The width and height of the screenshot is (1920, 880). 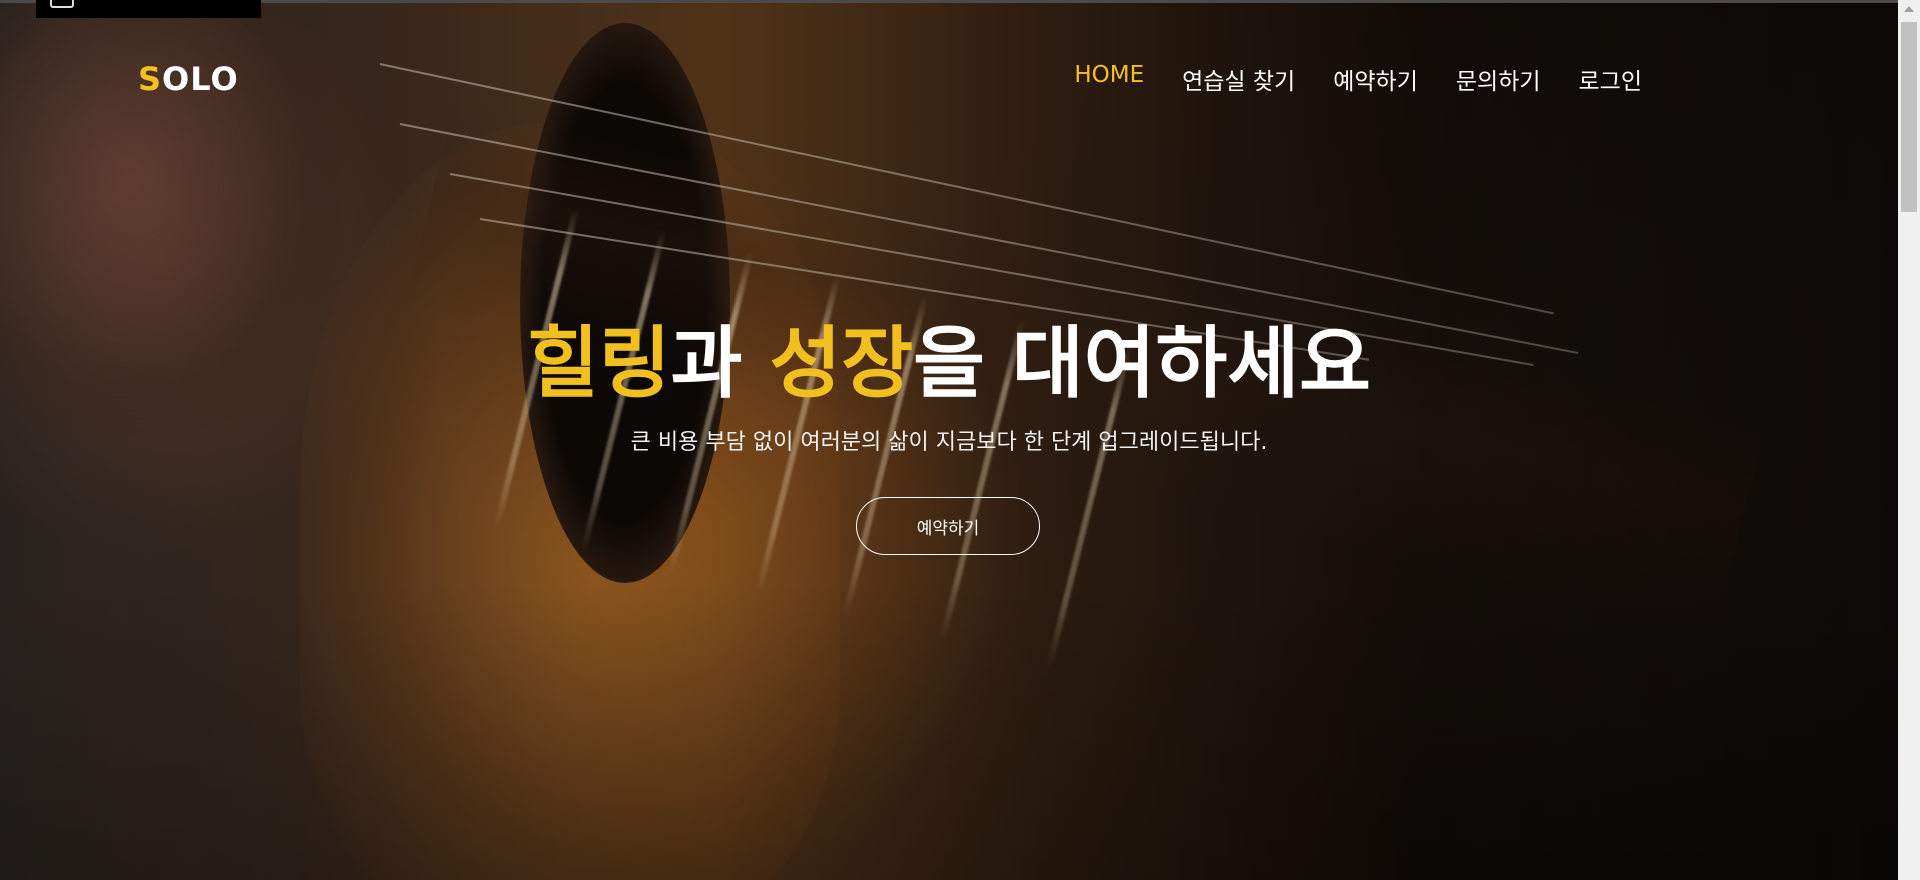 What do you see at coordinates (1909, 9) in the screenshot?
I see `scroll-up-arrow-icon` at bounding box center [1909, 9].